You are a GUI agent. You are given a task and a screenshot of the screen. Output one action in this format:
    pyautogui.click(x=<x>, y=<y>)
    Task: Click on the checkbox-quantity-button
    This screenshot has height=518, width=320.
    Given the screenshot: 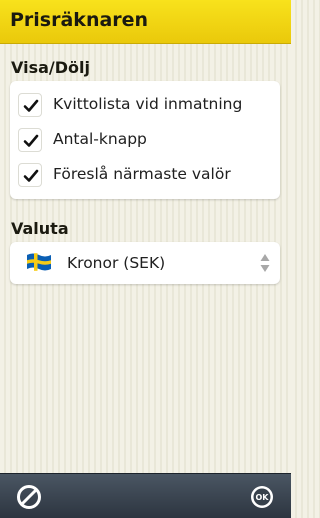 What is the action you would take?
    pyautogui.click(x=30, y=140)
    